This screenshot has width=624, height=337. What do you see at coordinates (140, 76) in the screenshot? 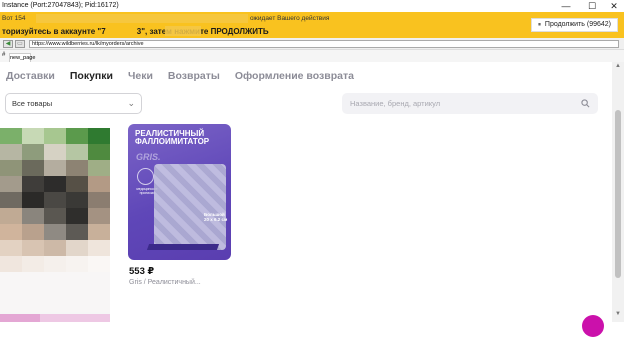
I see `nav-receipts: Чеки` at bounding box center [140, 76].